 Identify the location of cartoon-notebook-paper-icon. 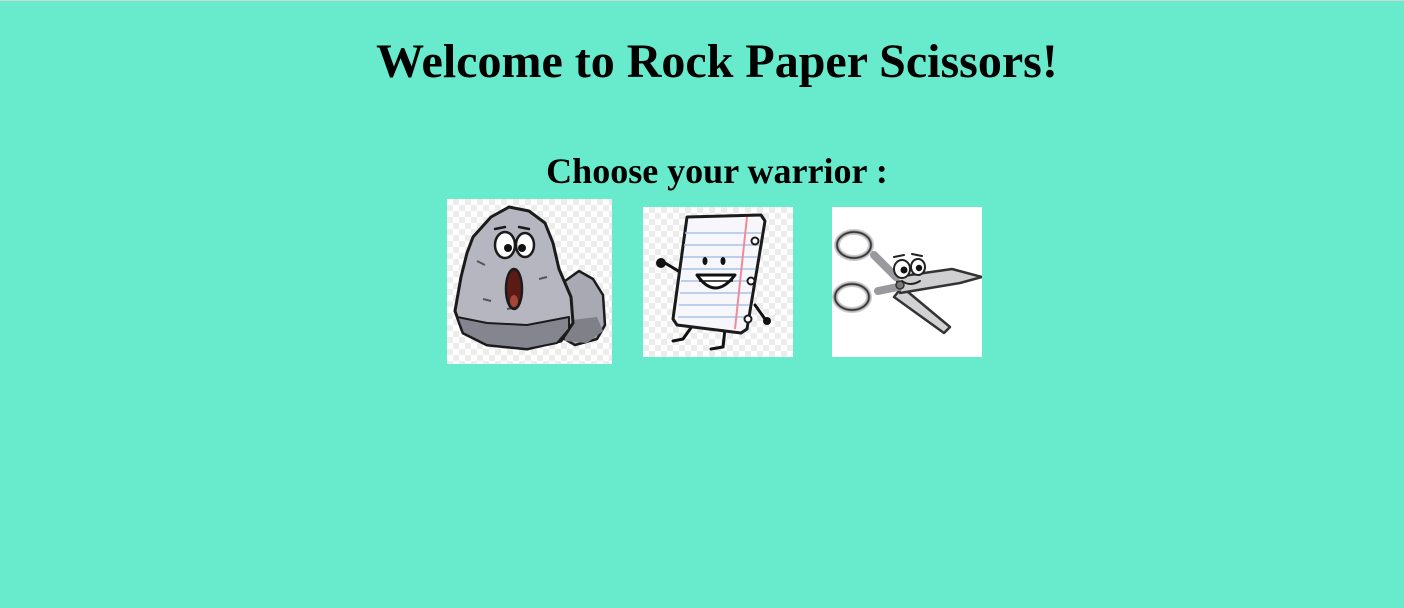
(713, 282).